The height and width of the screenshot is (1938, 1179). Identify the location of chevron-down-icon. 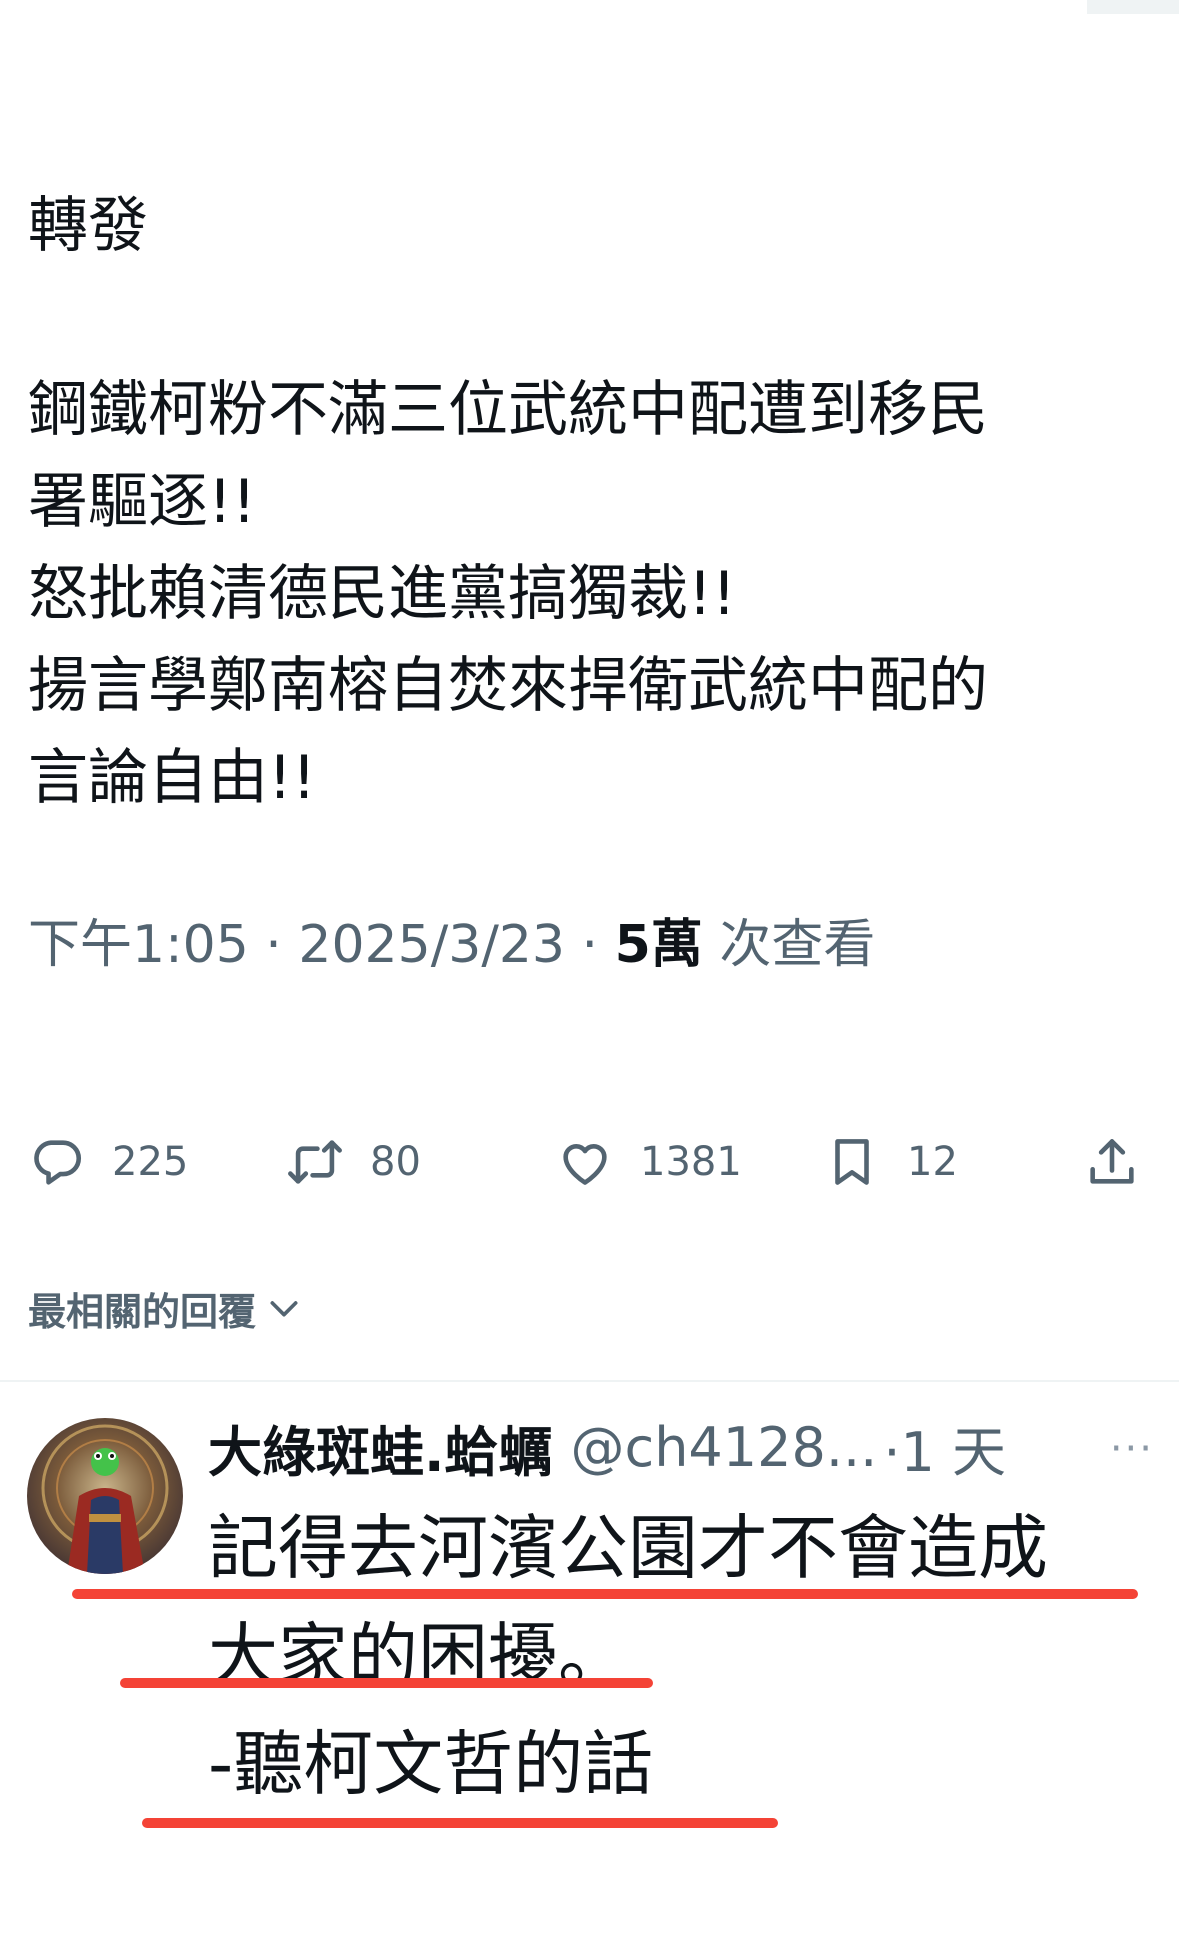
(284, 1309).